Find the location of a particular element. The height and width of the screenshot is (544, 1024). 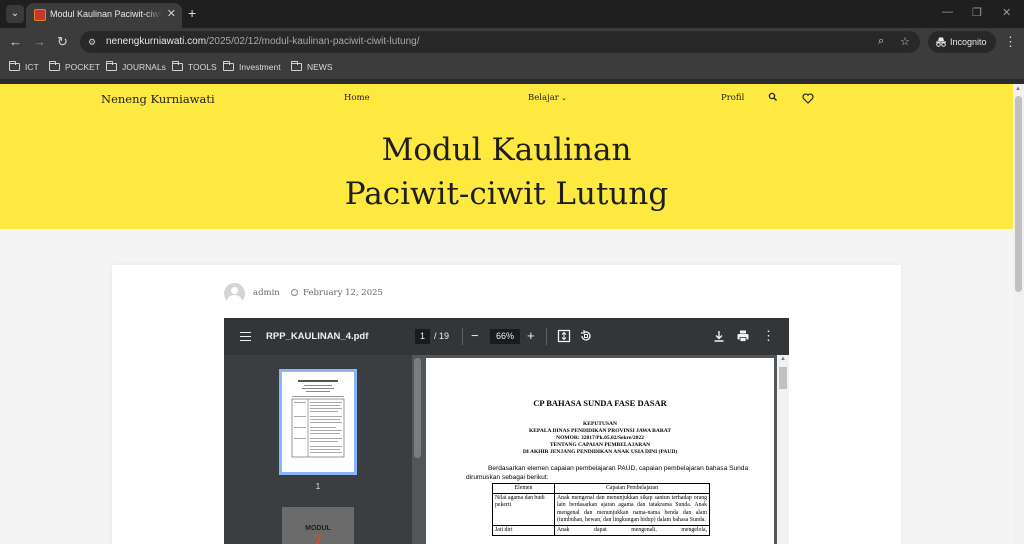

print-icon is located at coordinates (743, 336).